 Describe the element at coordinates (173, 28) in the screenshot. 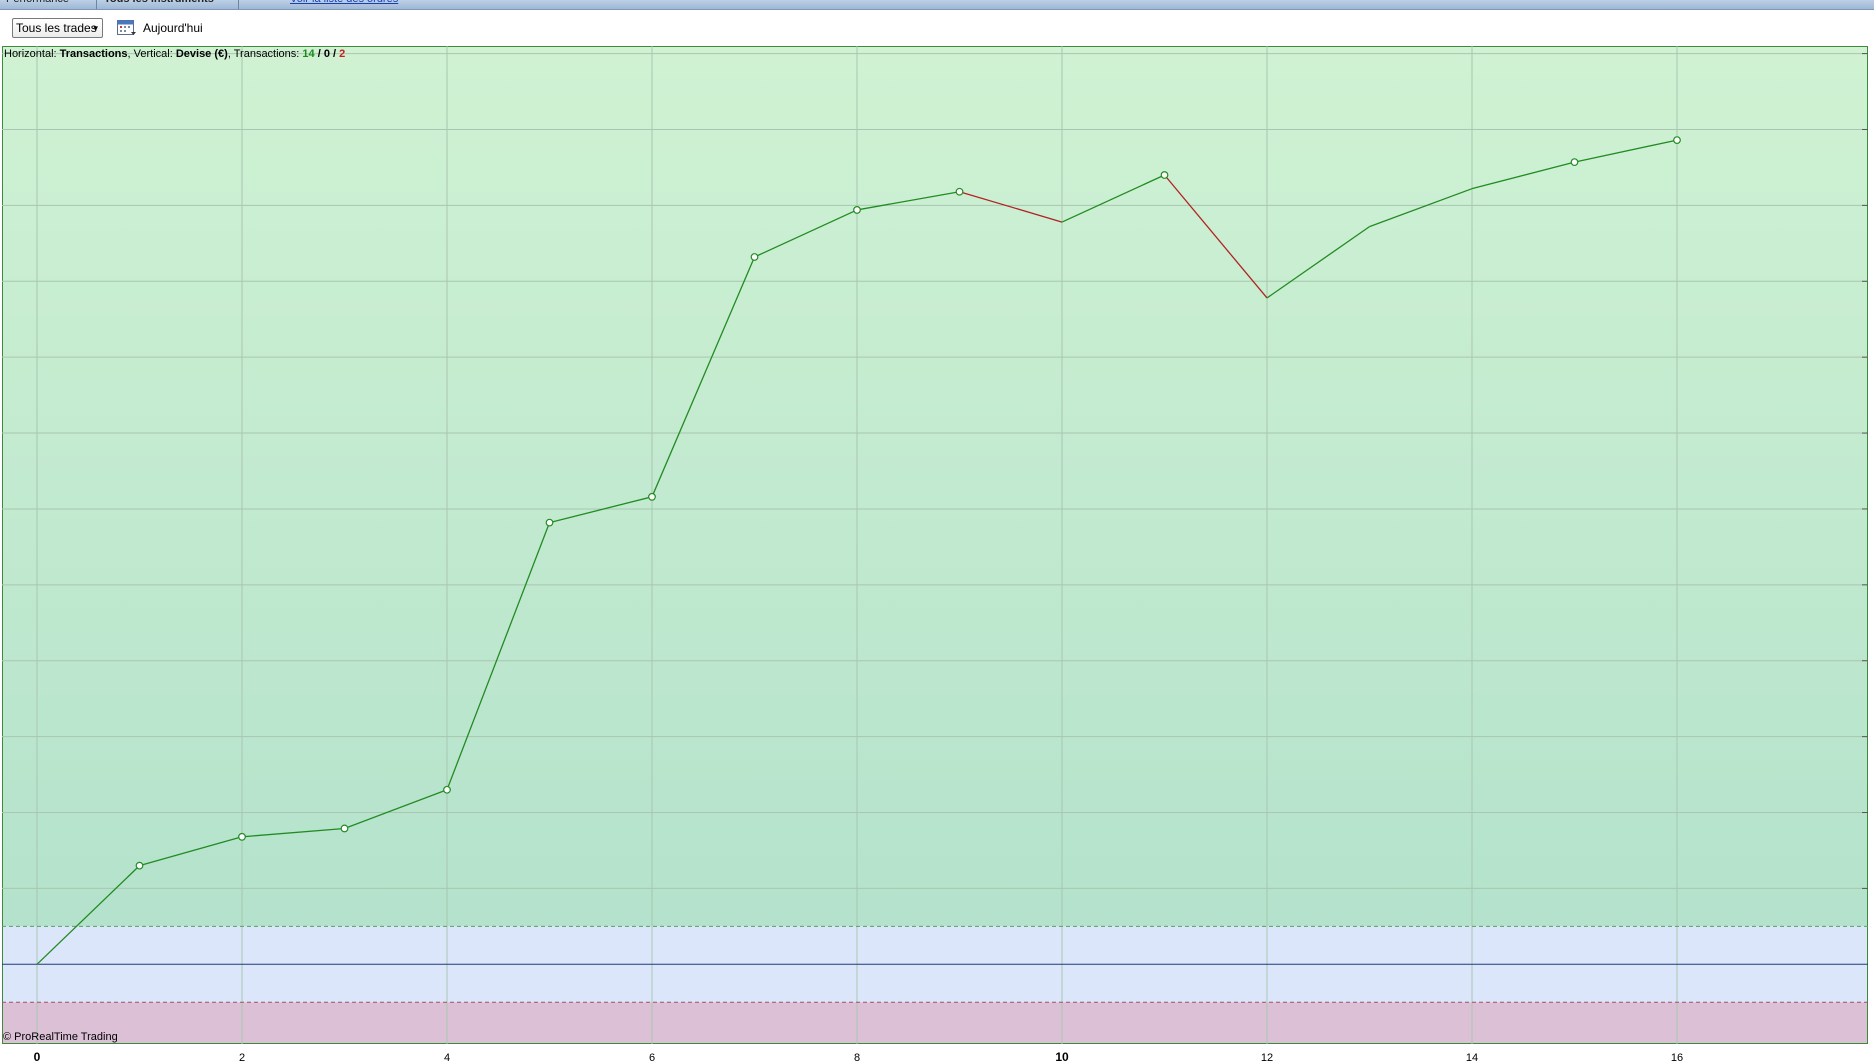

I see `today-label: Aujourd'hui` at that location.